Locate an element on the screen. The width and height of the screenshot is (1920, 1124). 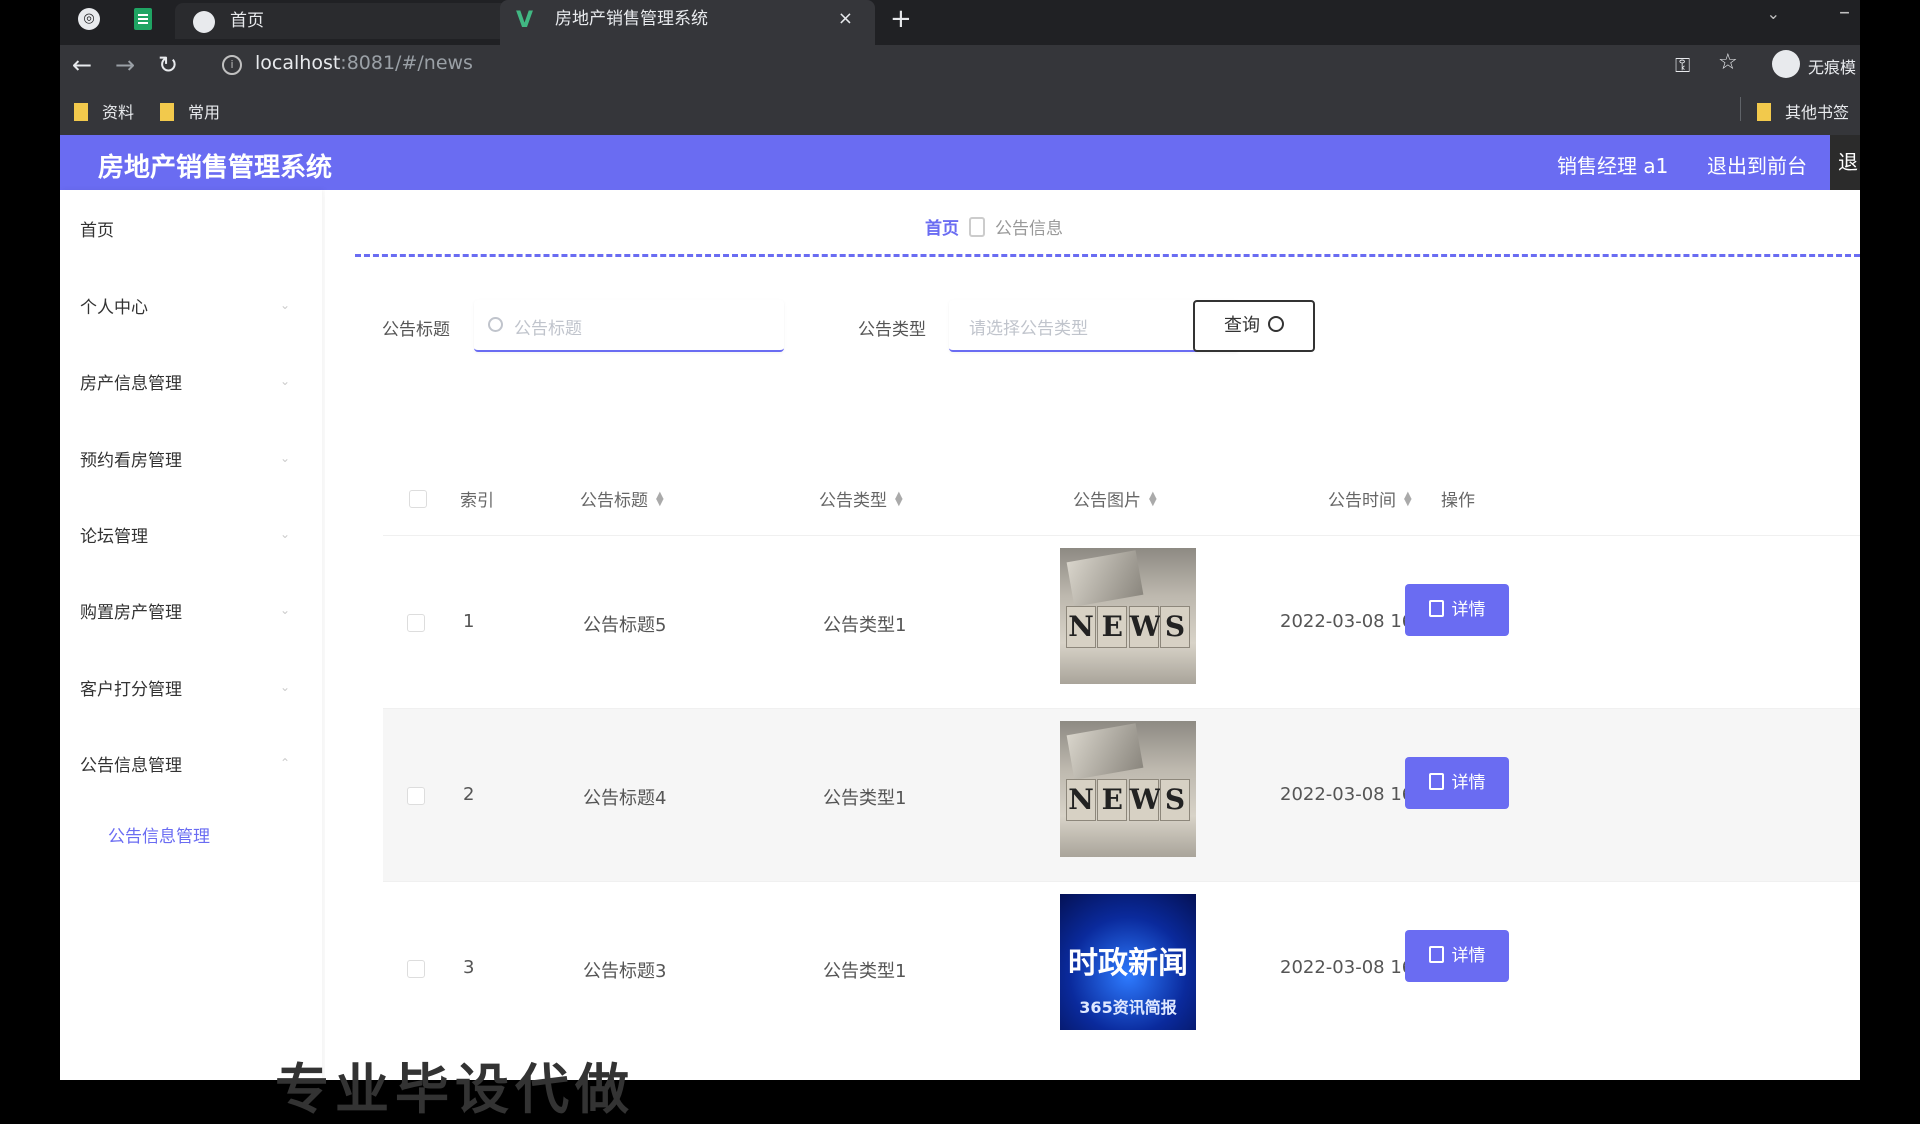
tab-search-icon: ⌄ is located at coordinates (1773, 13).